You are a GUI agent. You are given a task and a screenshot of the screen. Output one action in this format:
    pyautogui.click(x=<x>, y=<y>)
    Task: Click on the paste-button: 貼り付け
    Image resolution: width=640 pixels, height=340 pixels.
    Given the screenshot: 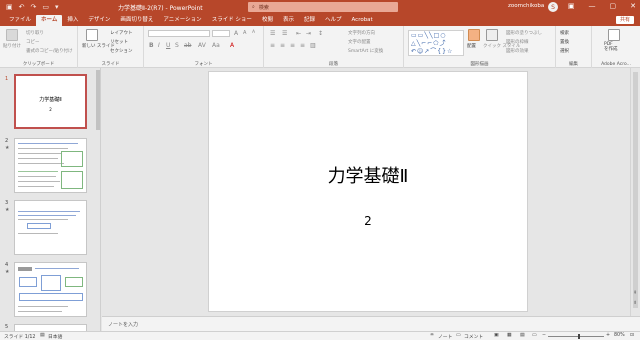 What is the action you would take?
    pyautogui.click(x=12, y=46)
    